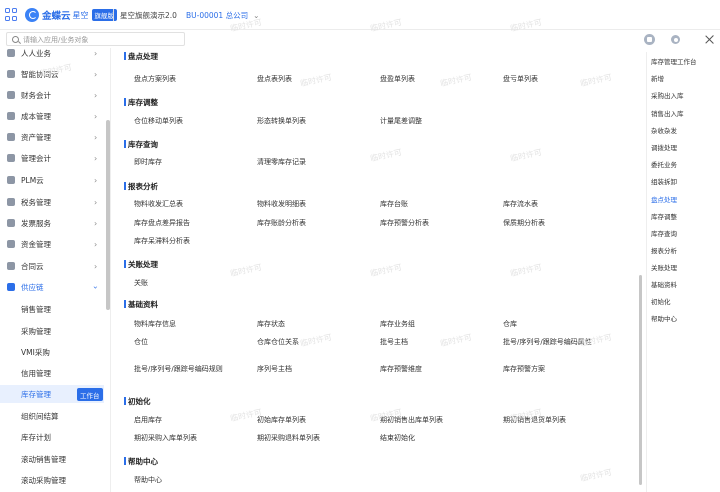 Image resolution: width=720 pixels, height=492 pixels. Describe the element at coordinates (649, 39) in the screenshot. I see `help-icon` at that location.